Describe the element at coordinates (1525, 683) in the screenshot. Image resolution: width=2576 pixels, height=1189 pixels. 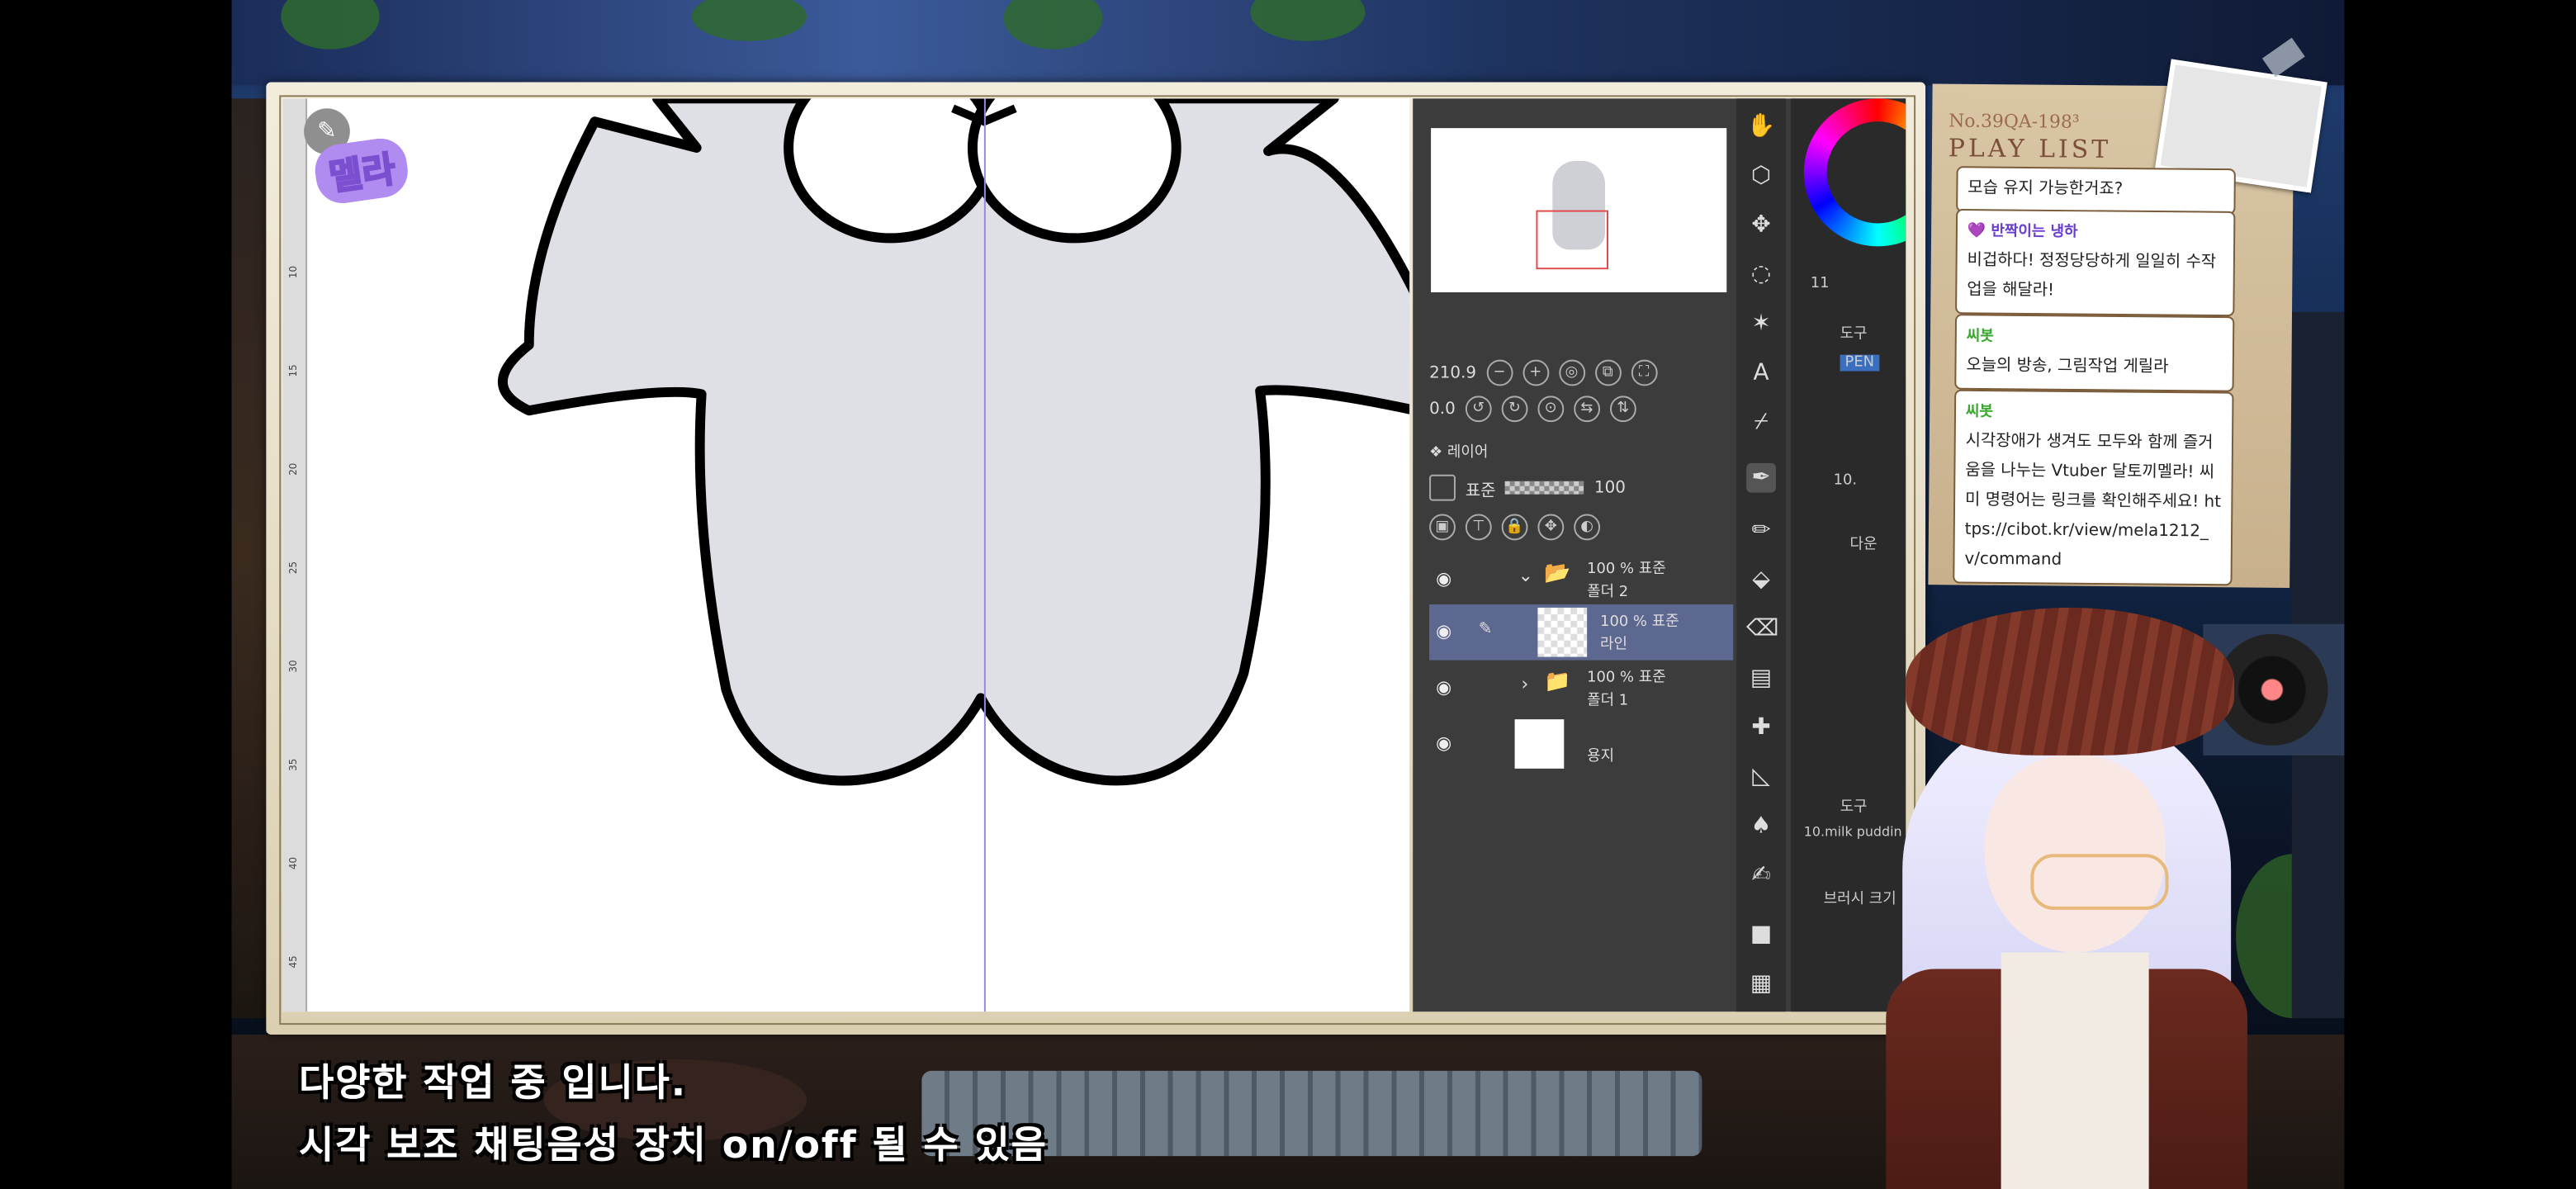
I see `chevron-right-icon: ›` at that location.